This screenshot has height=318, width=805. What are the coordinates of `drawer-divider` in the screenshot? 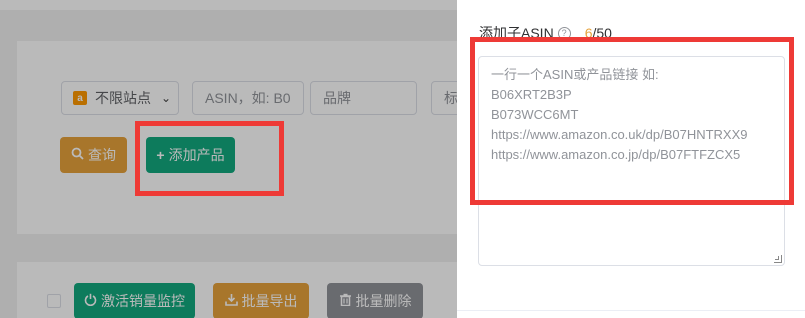 It's located at (631, 310).